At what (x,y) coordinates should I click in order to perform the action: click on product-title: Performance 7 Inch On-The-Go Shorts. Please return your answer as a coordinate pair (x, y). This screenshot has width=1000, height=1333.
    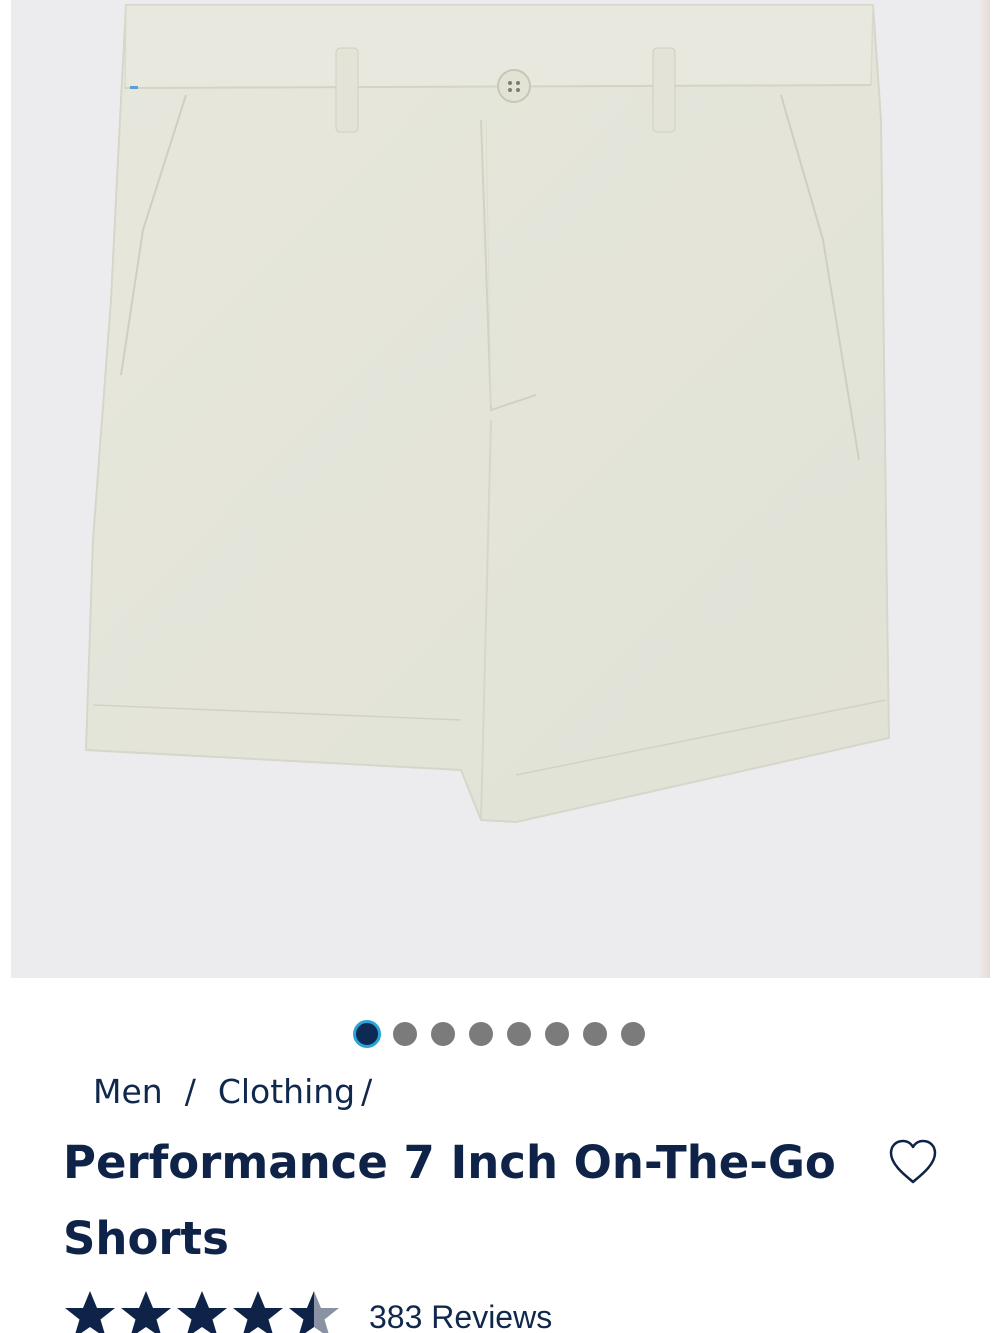
    Looking at the image, I should click on (449, 1200).